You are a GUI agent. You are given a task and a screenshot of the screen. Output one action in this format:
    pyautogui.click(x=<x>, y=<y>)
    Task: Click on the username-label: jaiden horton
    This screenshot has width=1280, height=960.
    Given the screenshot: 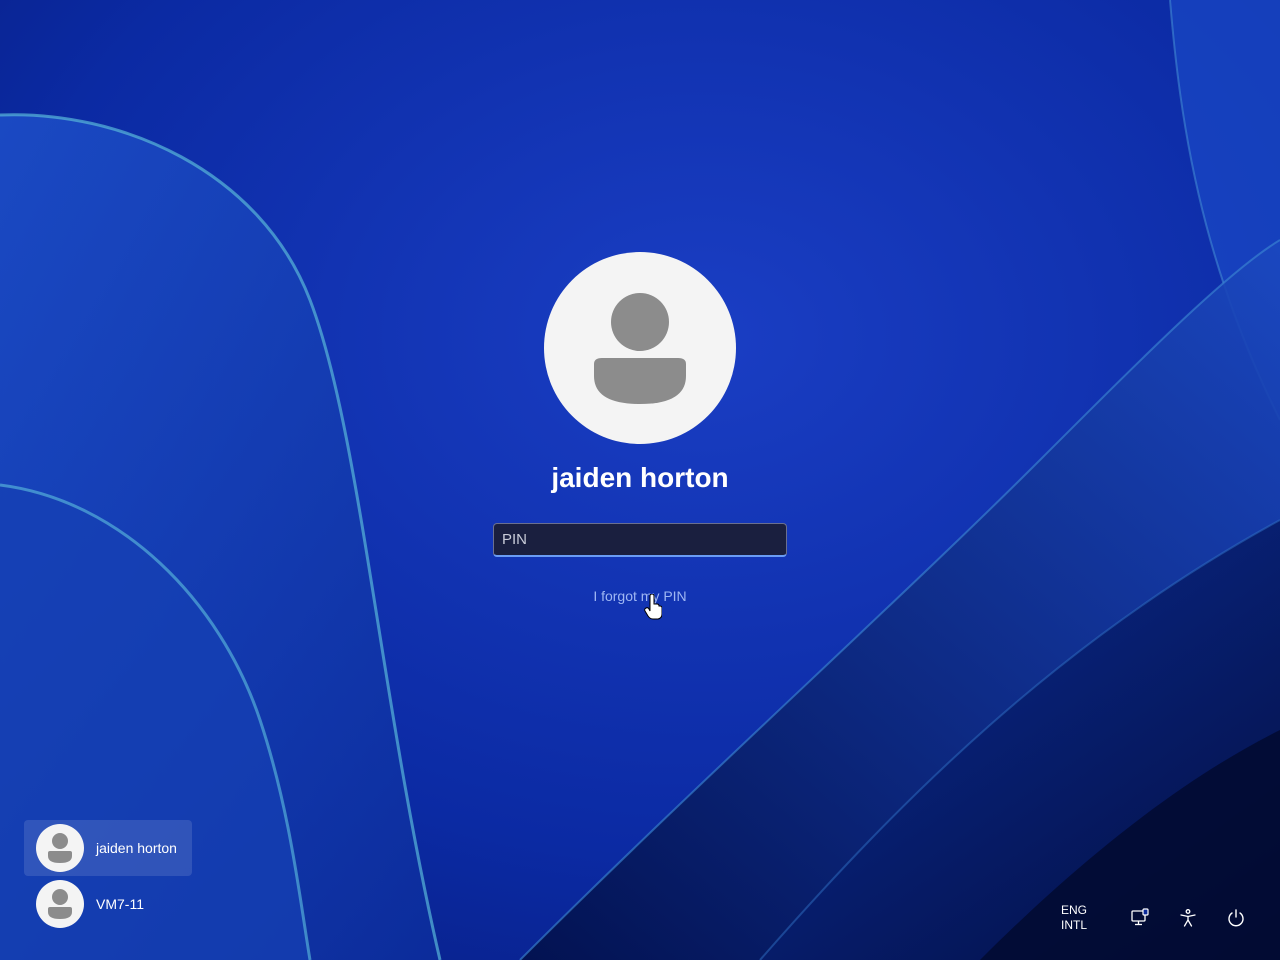 What is the action you would take?
    pyautogui.click(x=640, y=477)
    